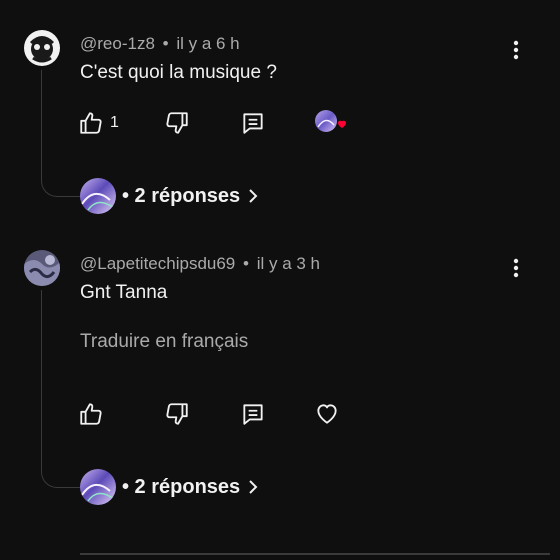  I want to click on comment-time: il y a 3 h, so click(288, 263).